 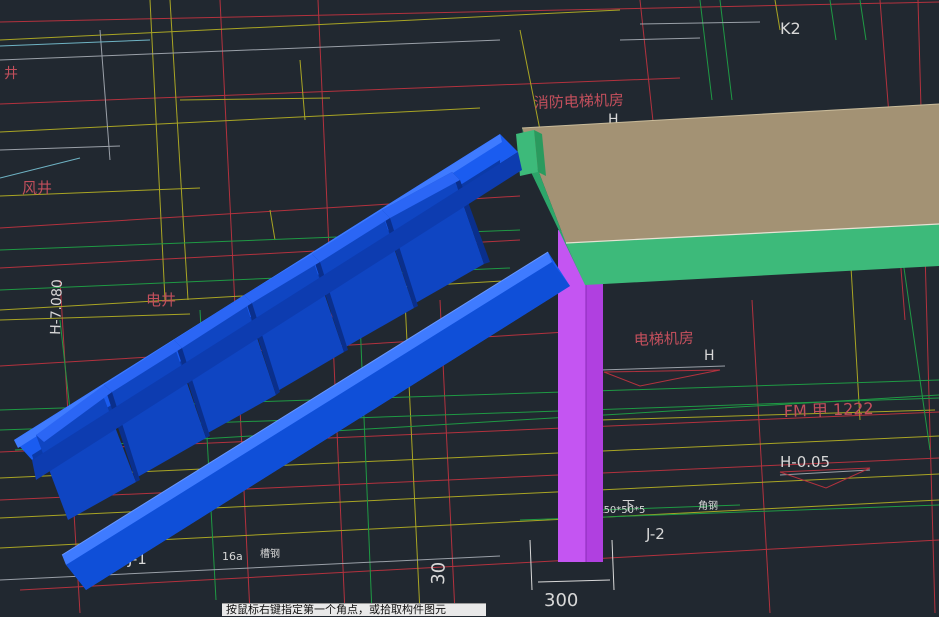 I want to click on label-elevator-room: 电梯机房, so click(x=664, y=339).